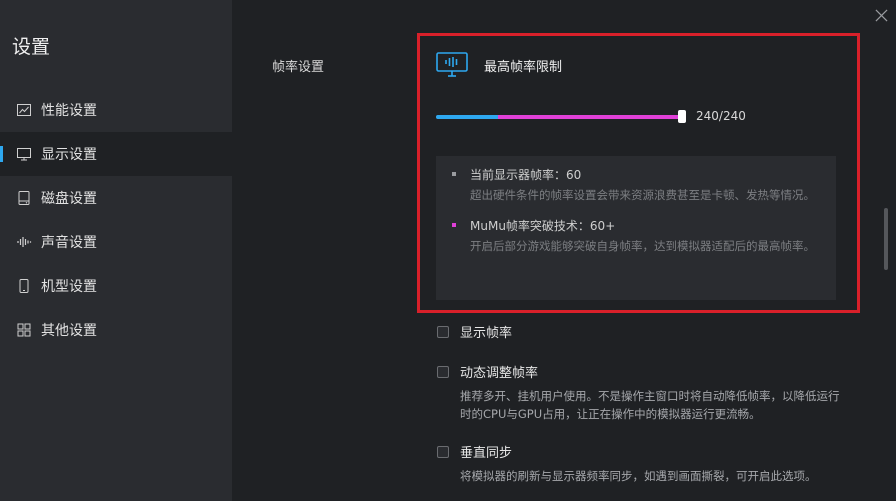 The image size is (896, 501). I want to click on dynamic-fps-checkbox, so click(443, 371).